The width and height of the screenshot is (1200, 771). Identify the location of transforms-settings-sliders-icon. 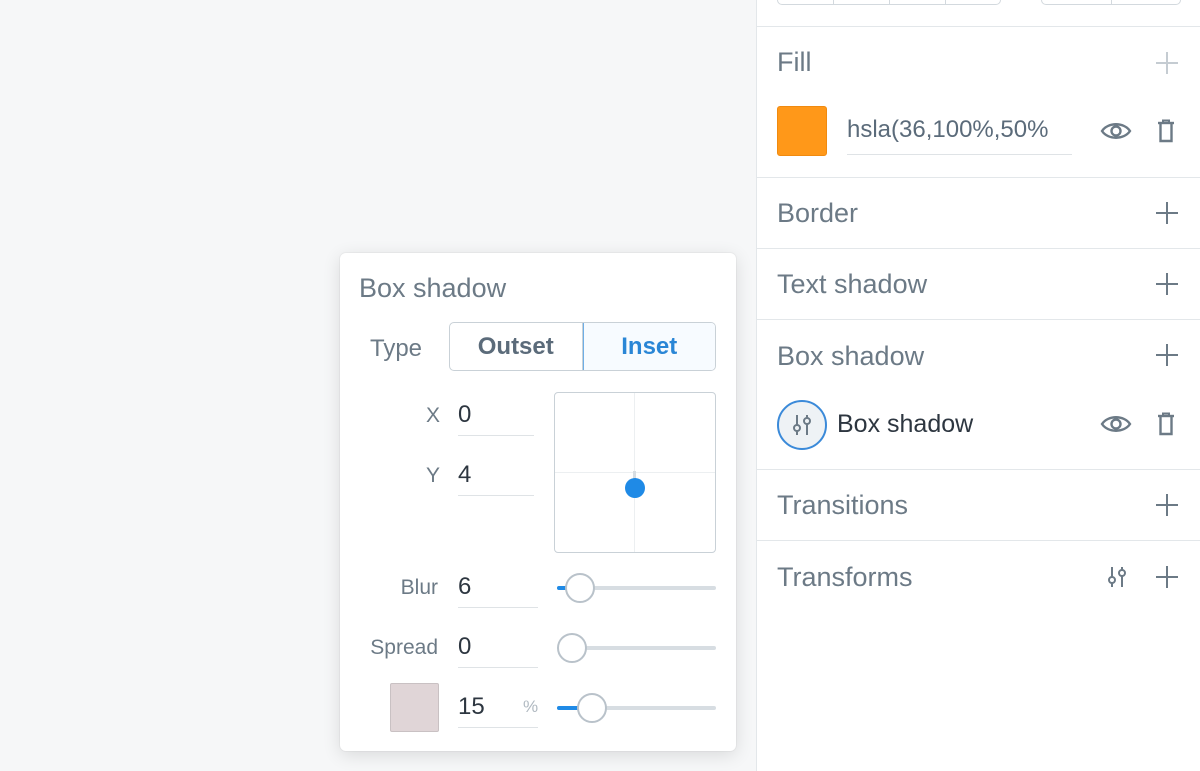
(1117, 577).